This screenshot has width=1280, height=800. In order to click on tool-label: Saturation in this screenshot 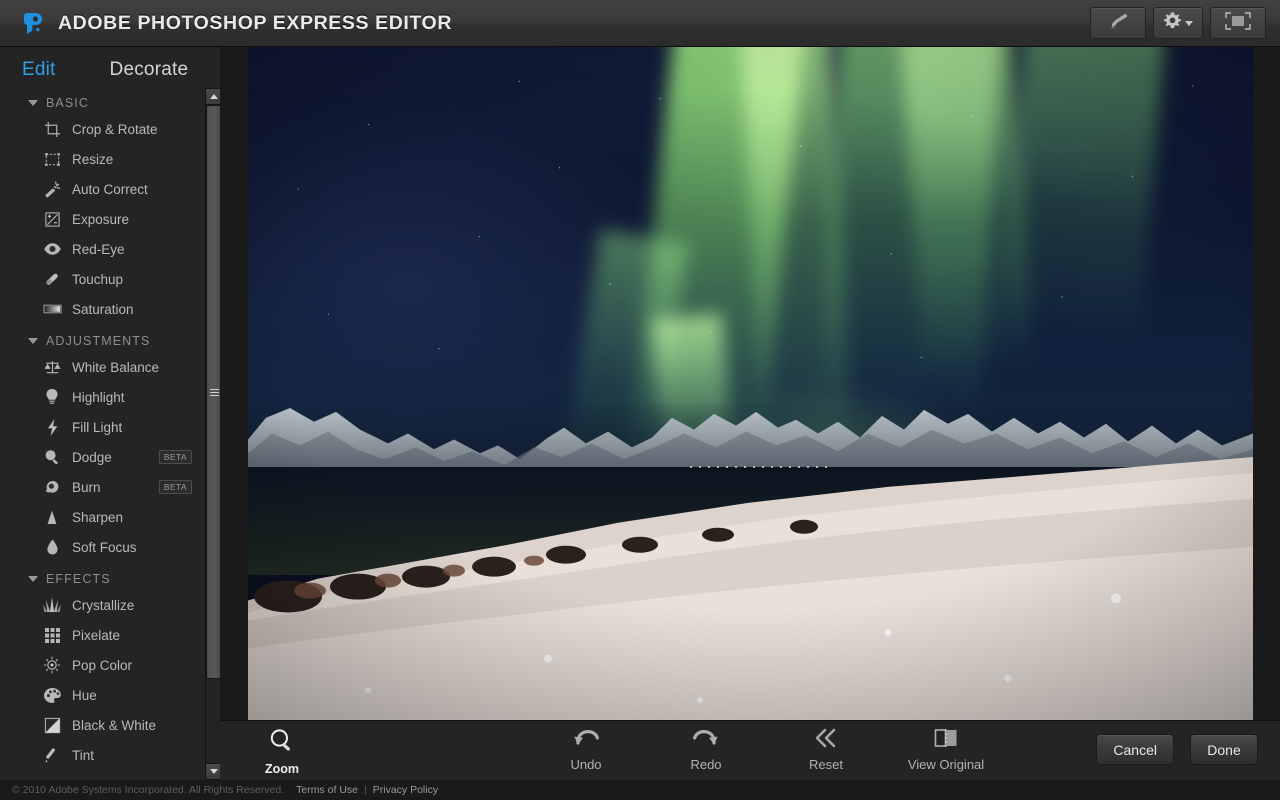, I will do `click(103, 309)`.